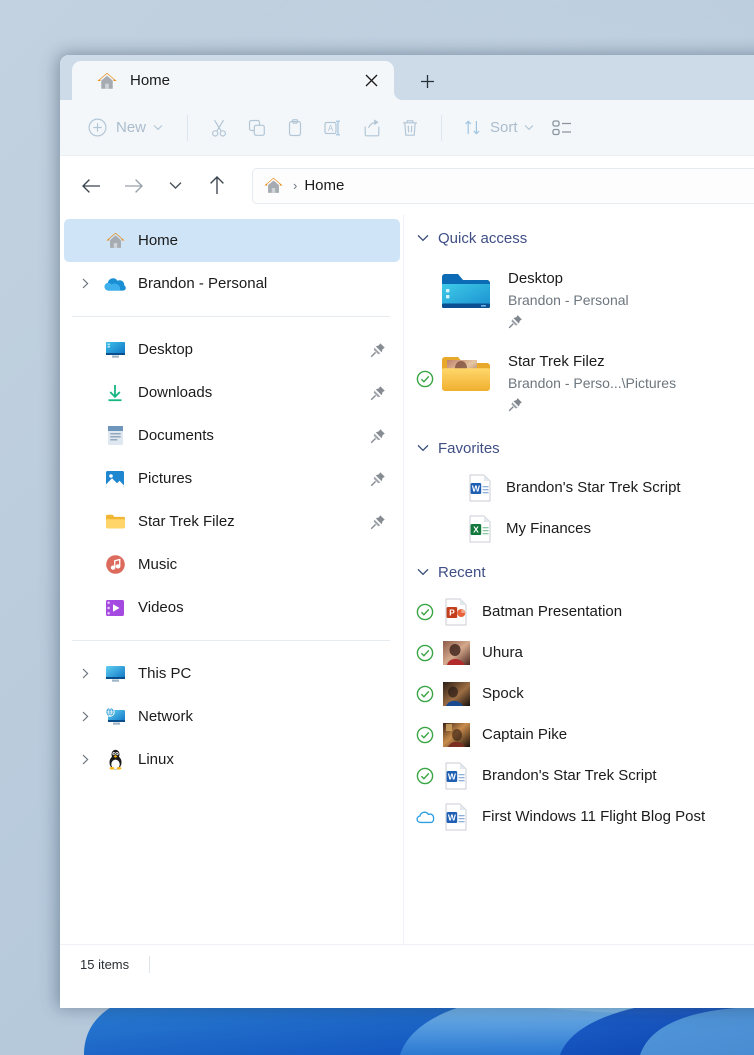  Describe the element at coordinates (579, 238) in the screenshot. I see `group-header-quick-access: Quick access` at that location.